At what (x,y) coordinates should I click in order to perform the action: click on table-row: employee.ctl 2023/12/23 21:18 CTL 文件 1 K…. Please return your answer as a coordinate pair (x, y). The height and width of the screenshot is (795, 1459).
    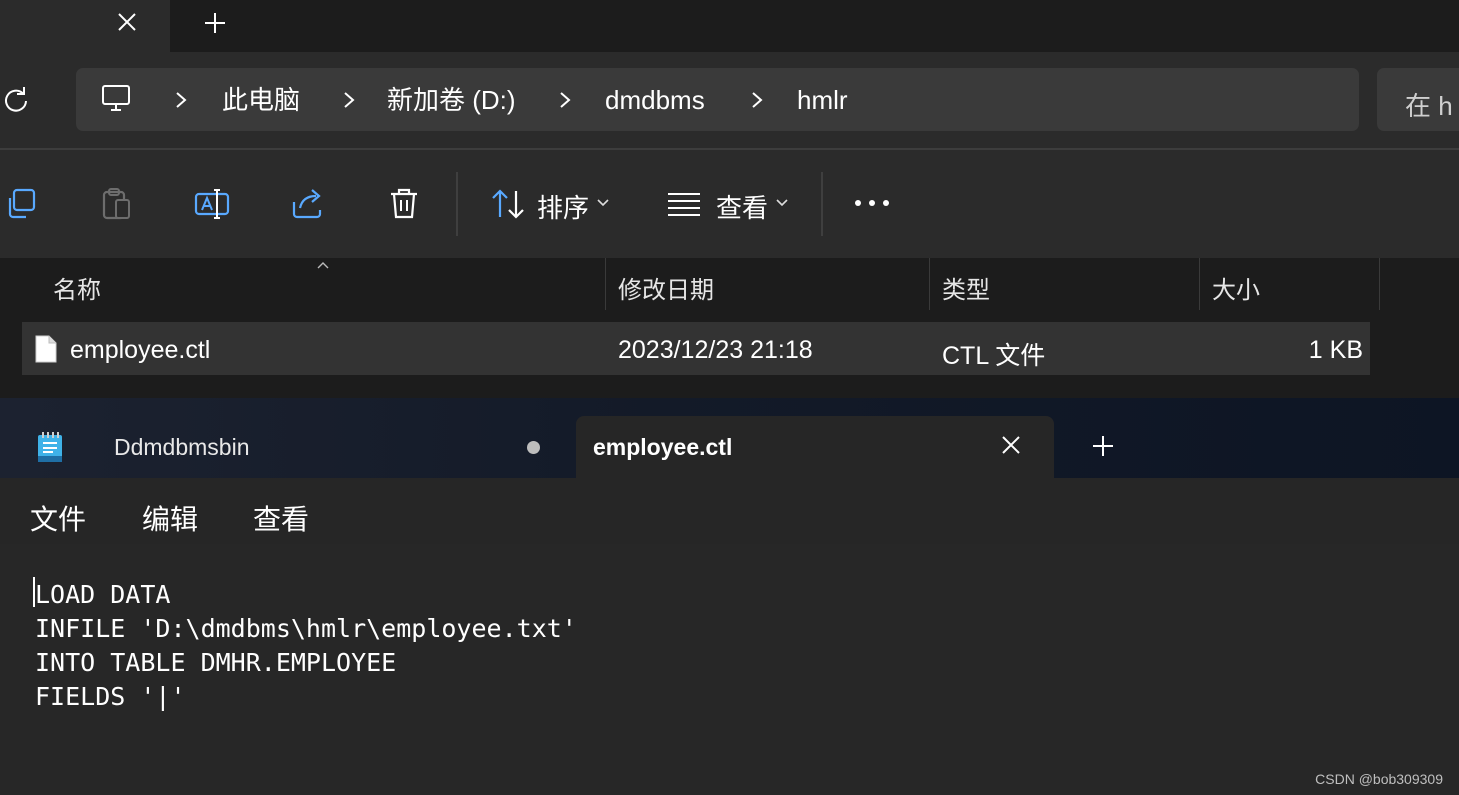
    Looking at the image, I should click on (696, 348).